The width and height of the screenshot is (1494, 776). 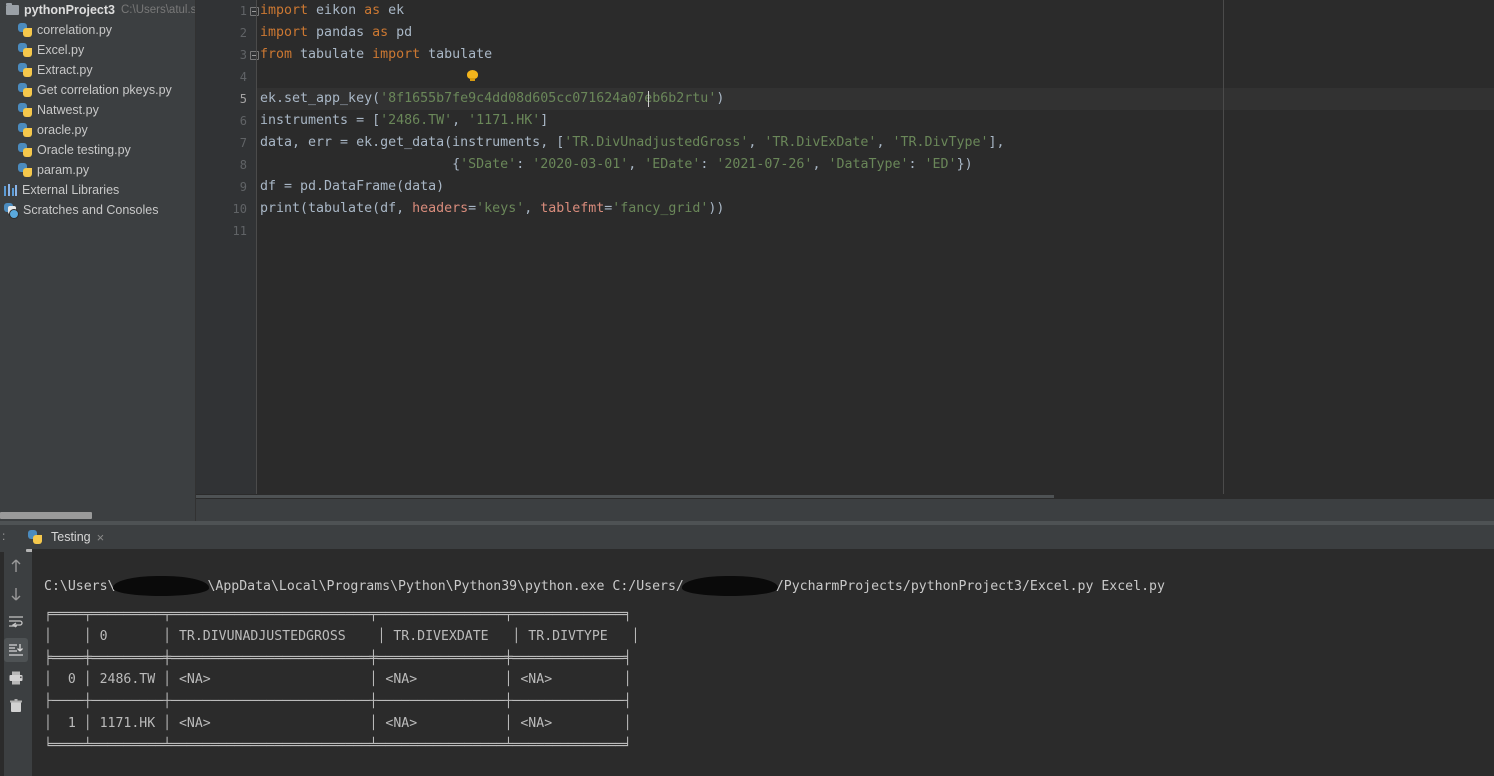 I want to click on clear-all-button, so click(x=16, y=706).